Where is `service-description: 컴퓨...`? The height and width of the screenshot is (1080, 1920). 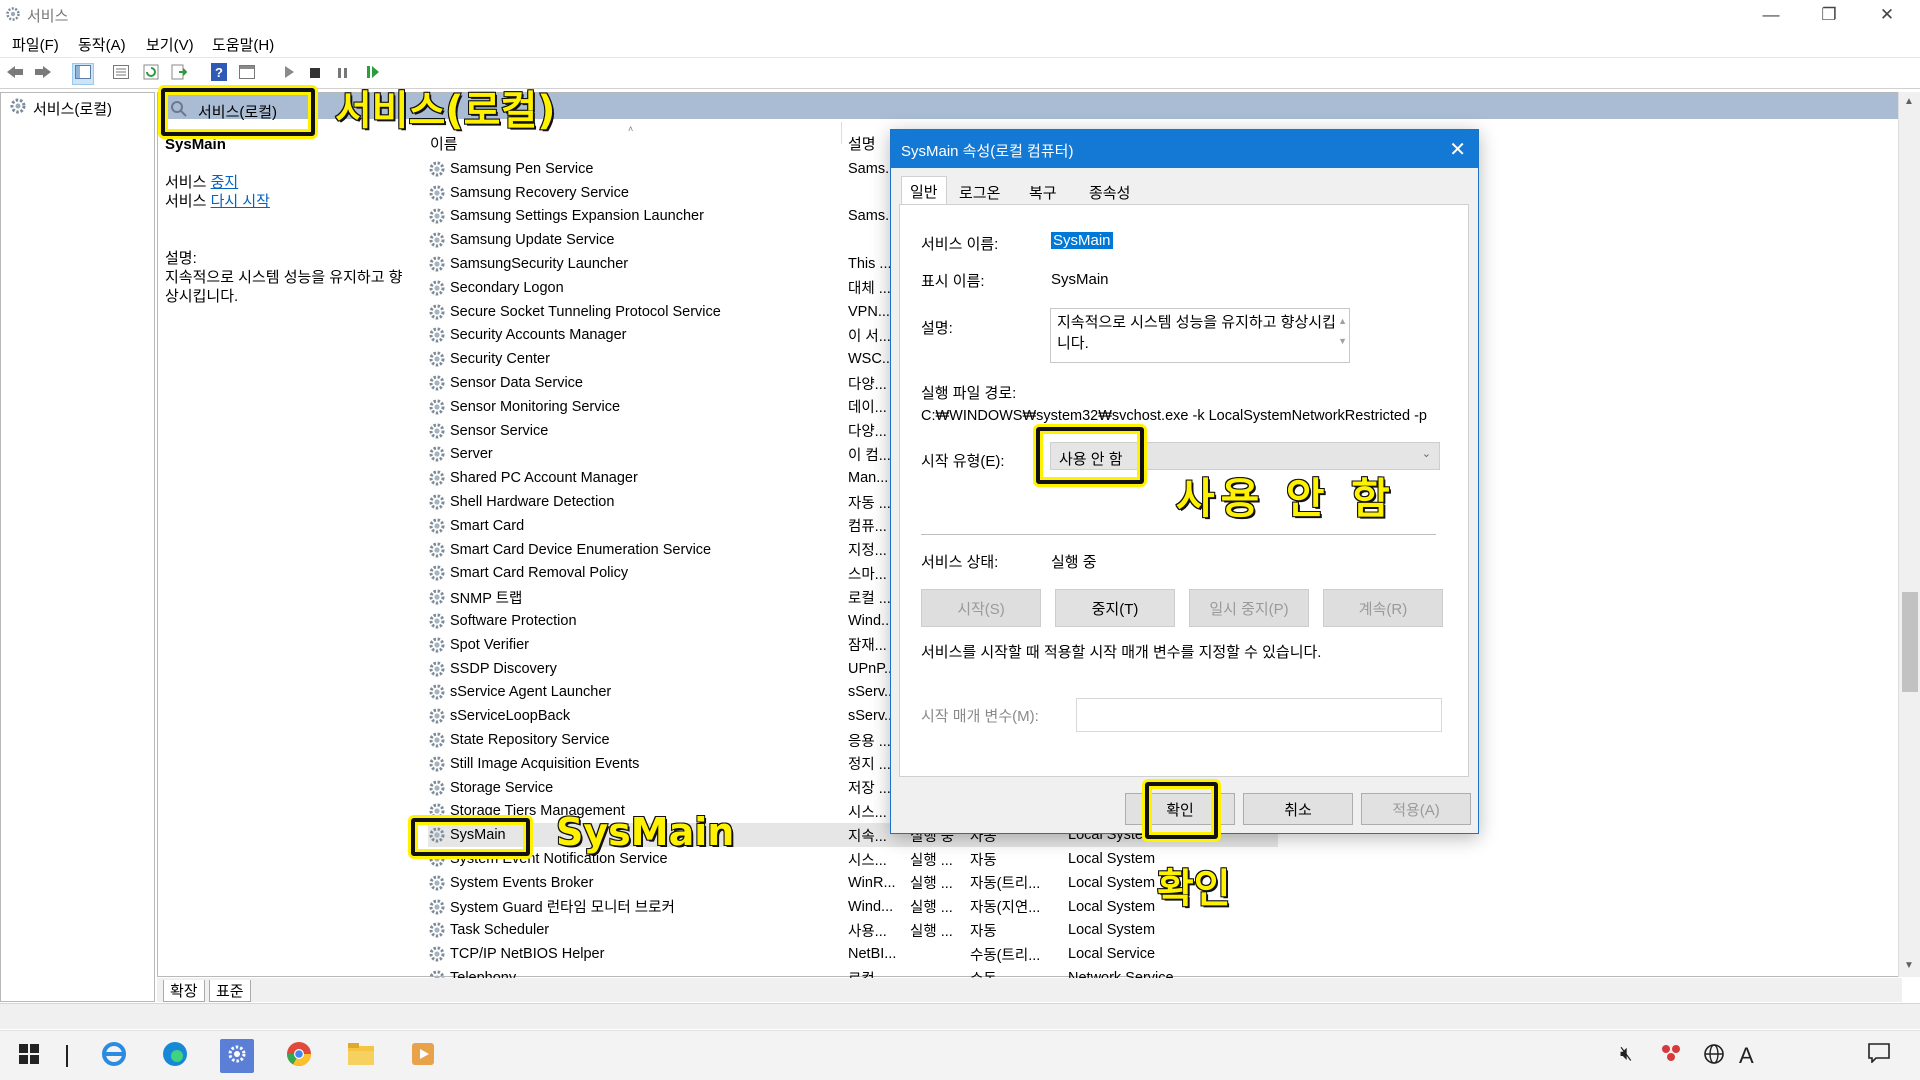
service-description: 컴퓨... is located at coordinates (867, 527).